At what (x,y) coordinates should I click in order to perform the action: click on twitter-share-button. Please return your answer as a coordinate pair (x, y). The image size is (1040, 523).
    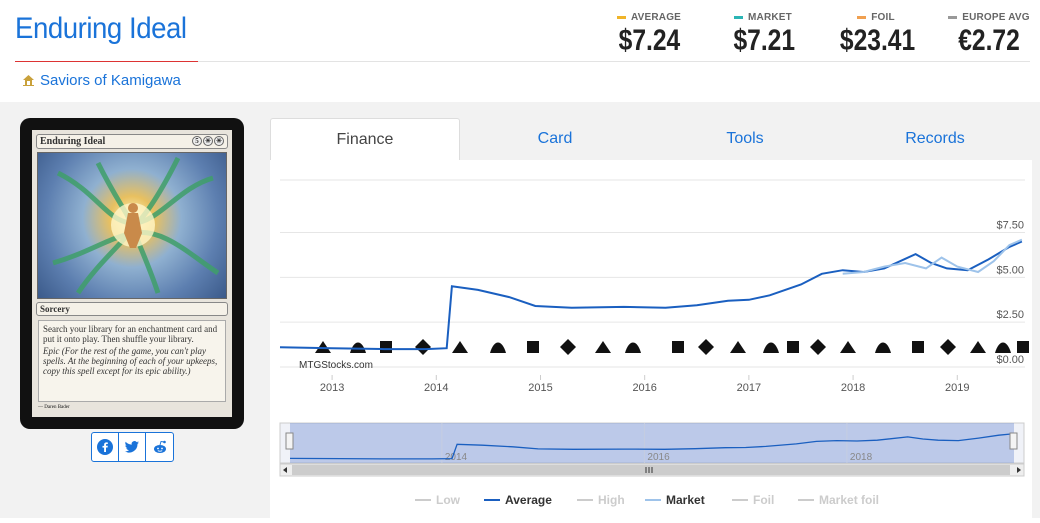
    Looking at the image, I should click on (132, 447).